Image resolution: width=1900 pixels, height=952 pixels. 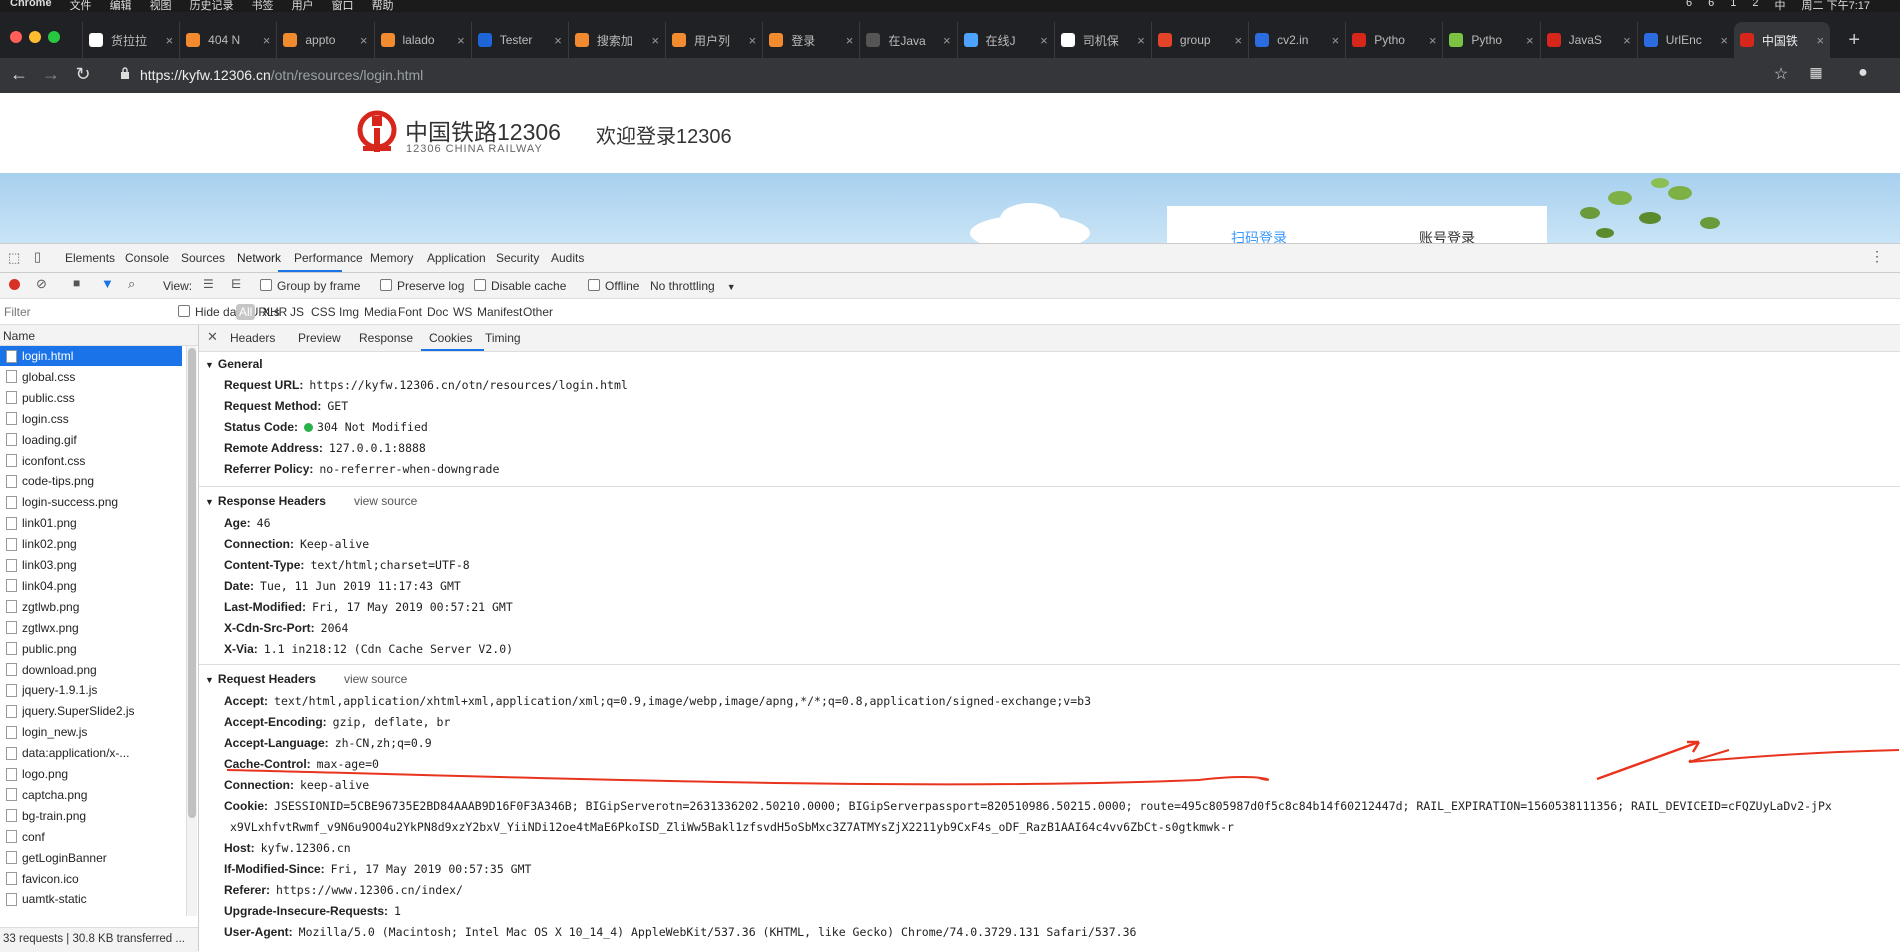 What do you see at coordinates (16, 37) in the screenshot?
I see `close-window-button` at bounding box center [16, 37].